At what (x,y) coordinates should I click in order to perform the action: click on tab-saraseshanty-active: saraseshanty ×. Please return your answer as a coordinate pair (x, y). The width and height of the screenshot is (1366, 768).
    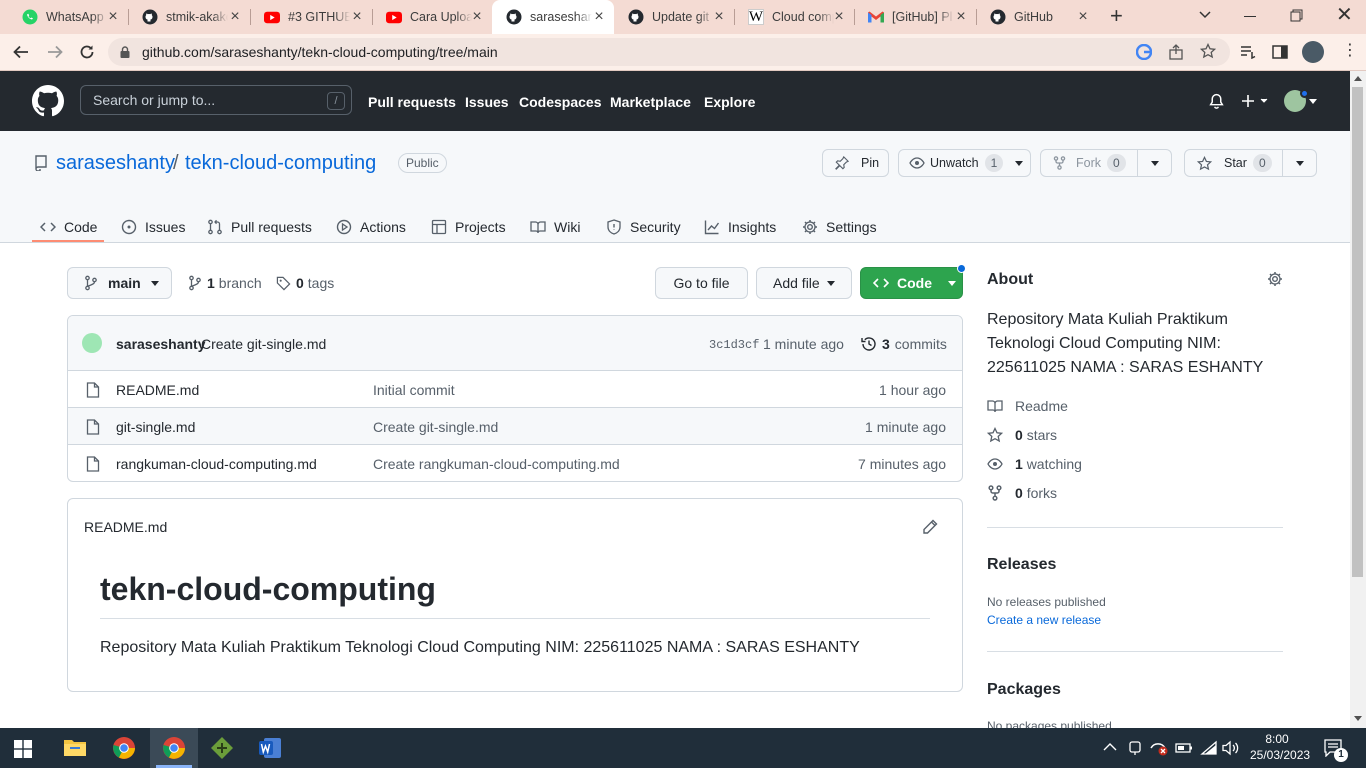
    Looking at the image, I should click on (553, 17).